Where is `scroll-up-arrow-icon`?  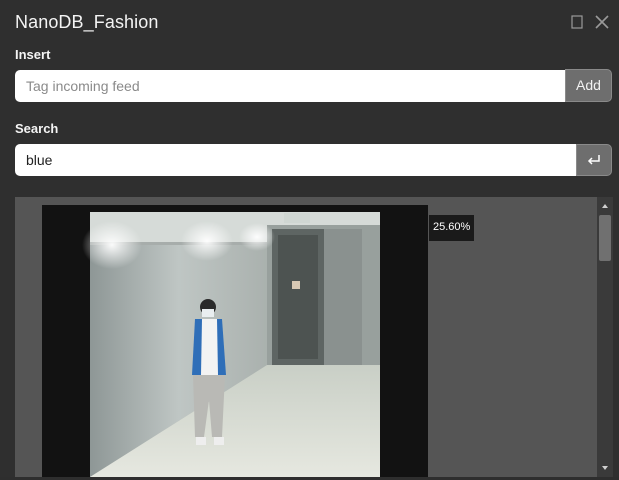
scroll-up-arrow-icon is located at coordinates (605, 206).